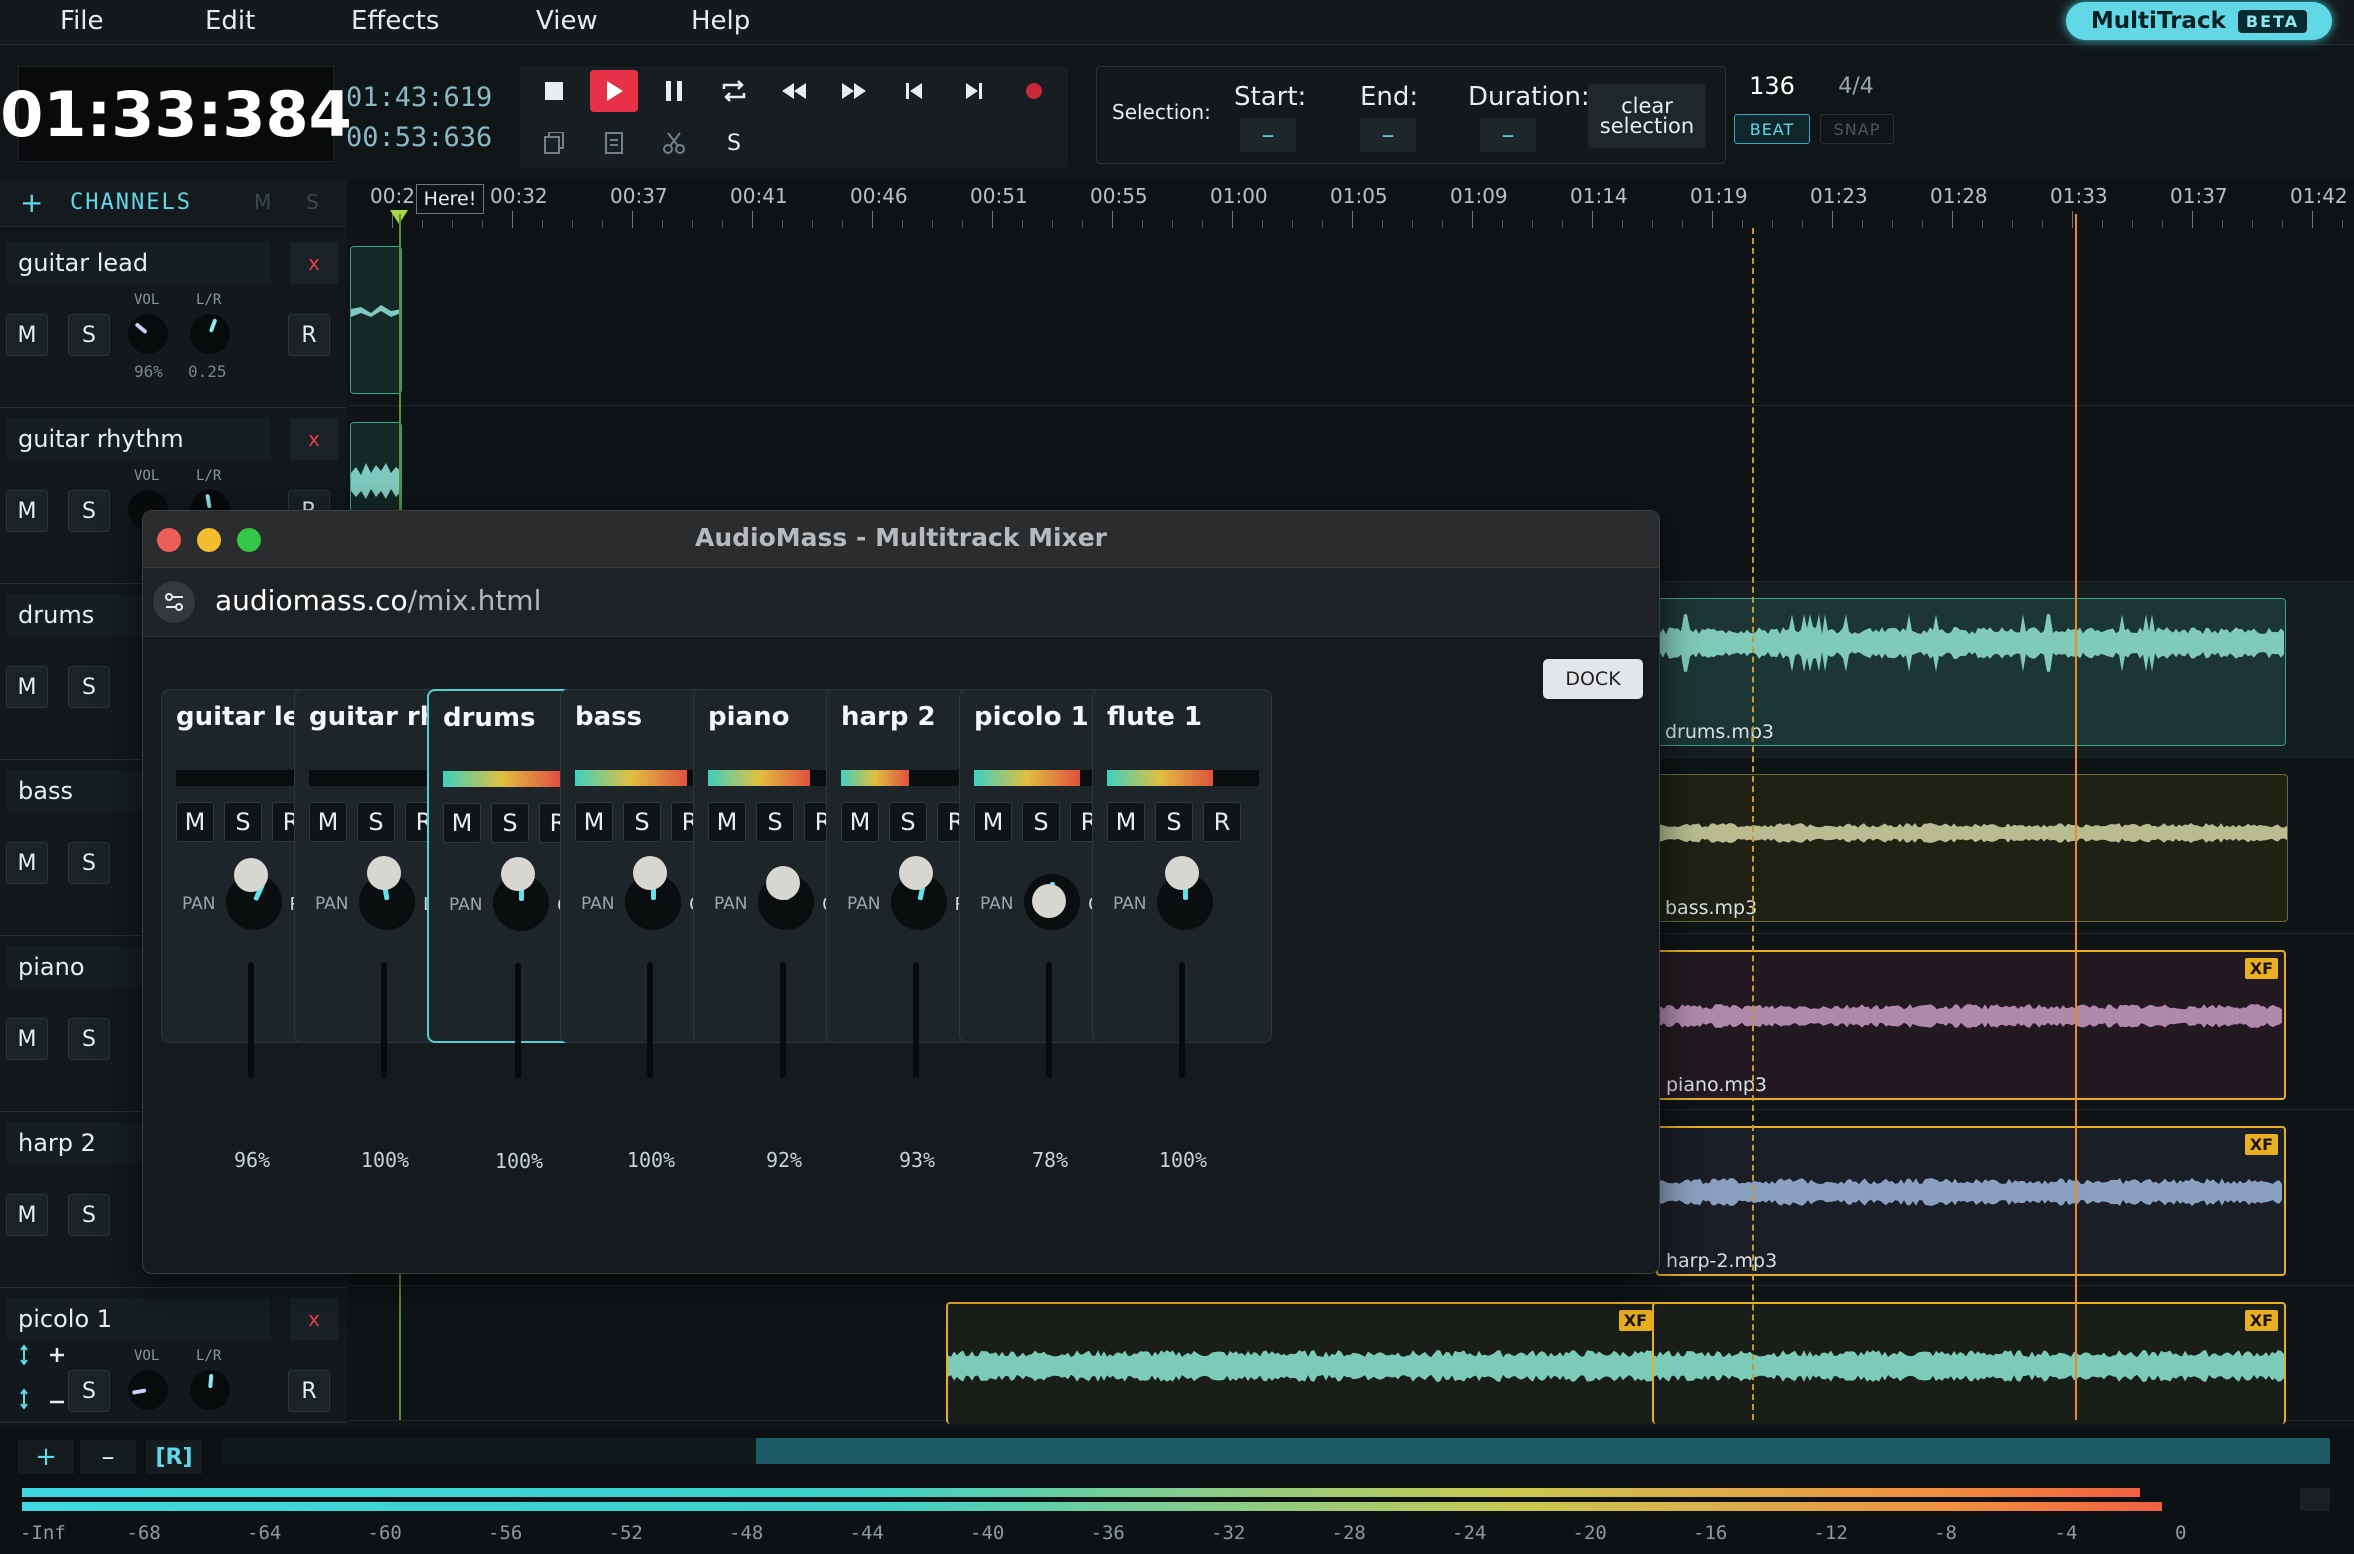 The image size is (2354, 1554). What do you see at coordinates (210, 334) in the screenshot?
I see `pan-knob` at bounding box center [210, 334].